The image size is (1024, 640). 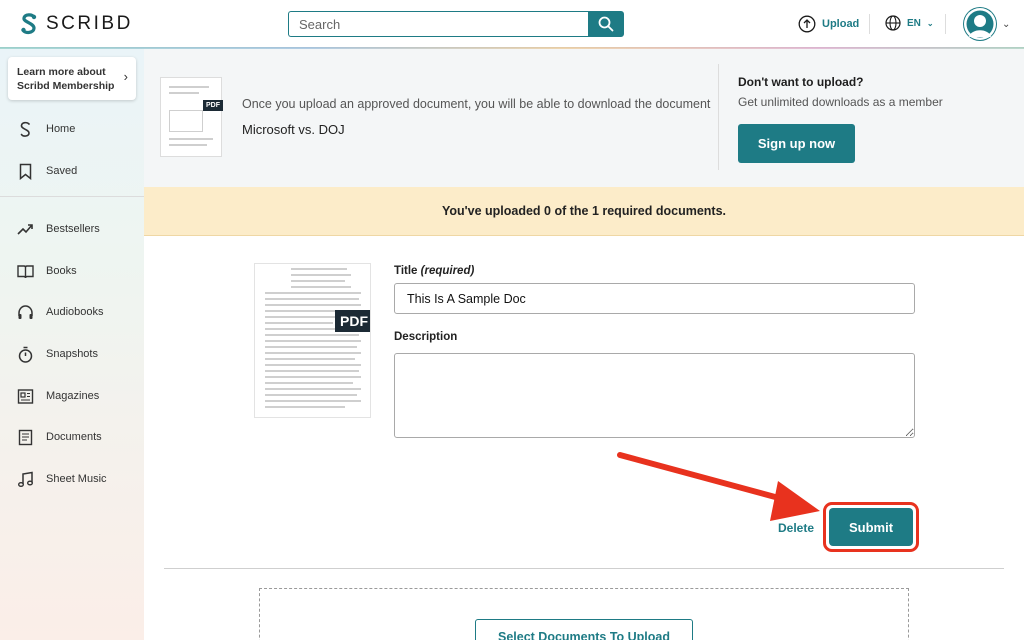 I want to click on scribd-logo: SCRIBD, so click(x=76, y=24).